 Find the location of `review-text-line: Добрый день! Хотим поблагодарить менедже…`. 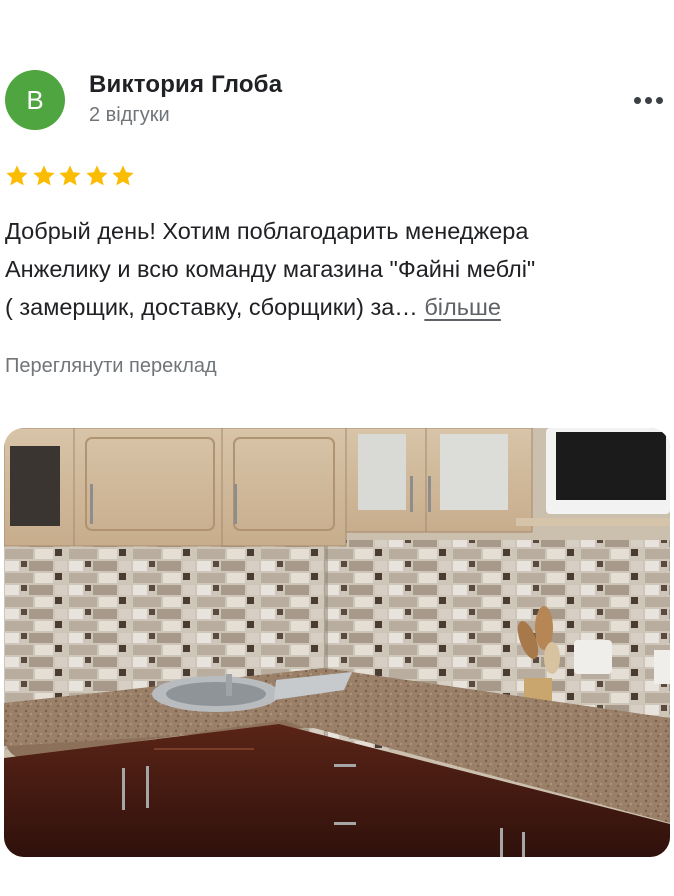

review-text-line: Добрый день! Хотим поблагодарить менедже… is located at coordinates (267, 231).